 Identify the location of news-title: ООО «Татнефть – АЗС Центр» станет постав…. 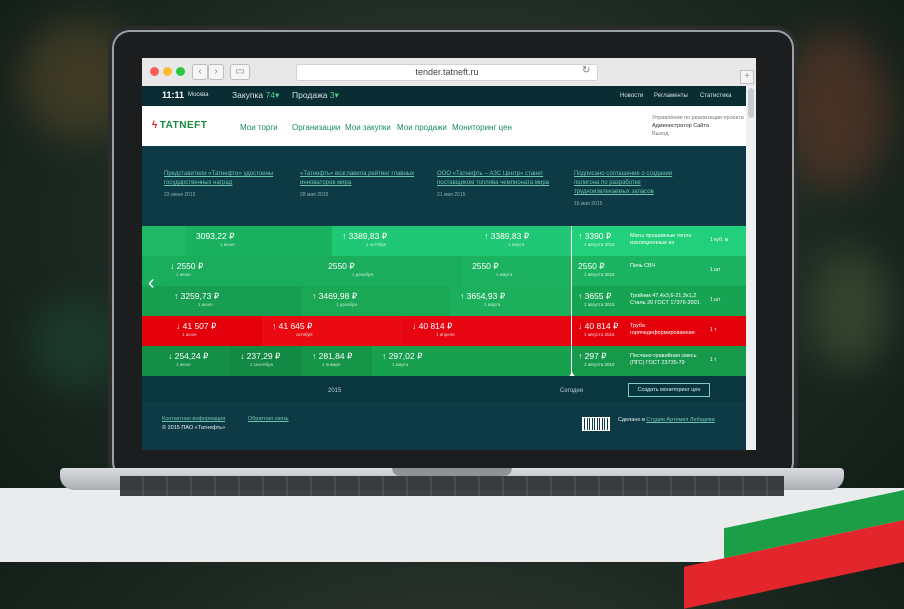
(496, 179).